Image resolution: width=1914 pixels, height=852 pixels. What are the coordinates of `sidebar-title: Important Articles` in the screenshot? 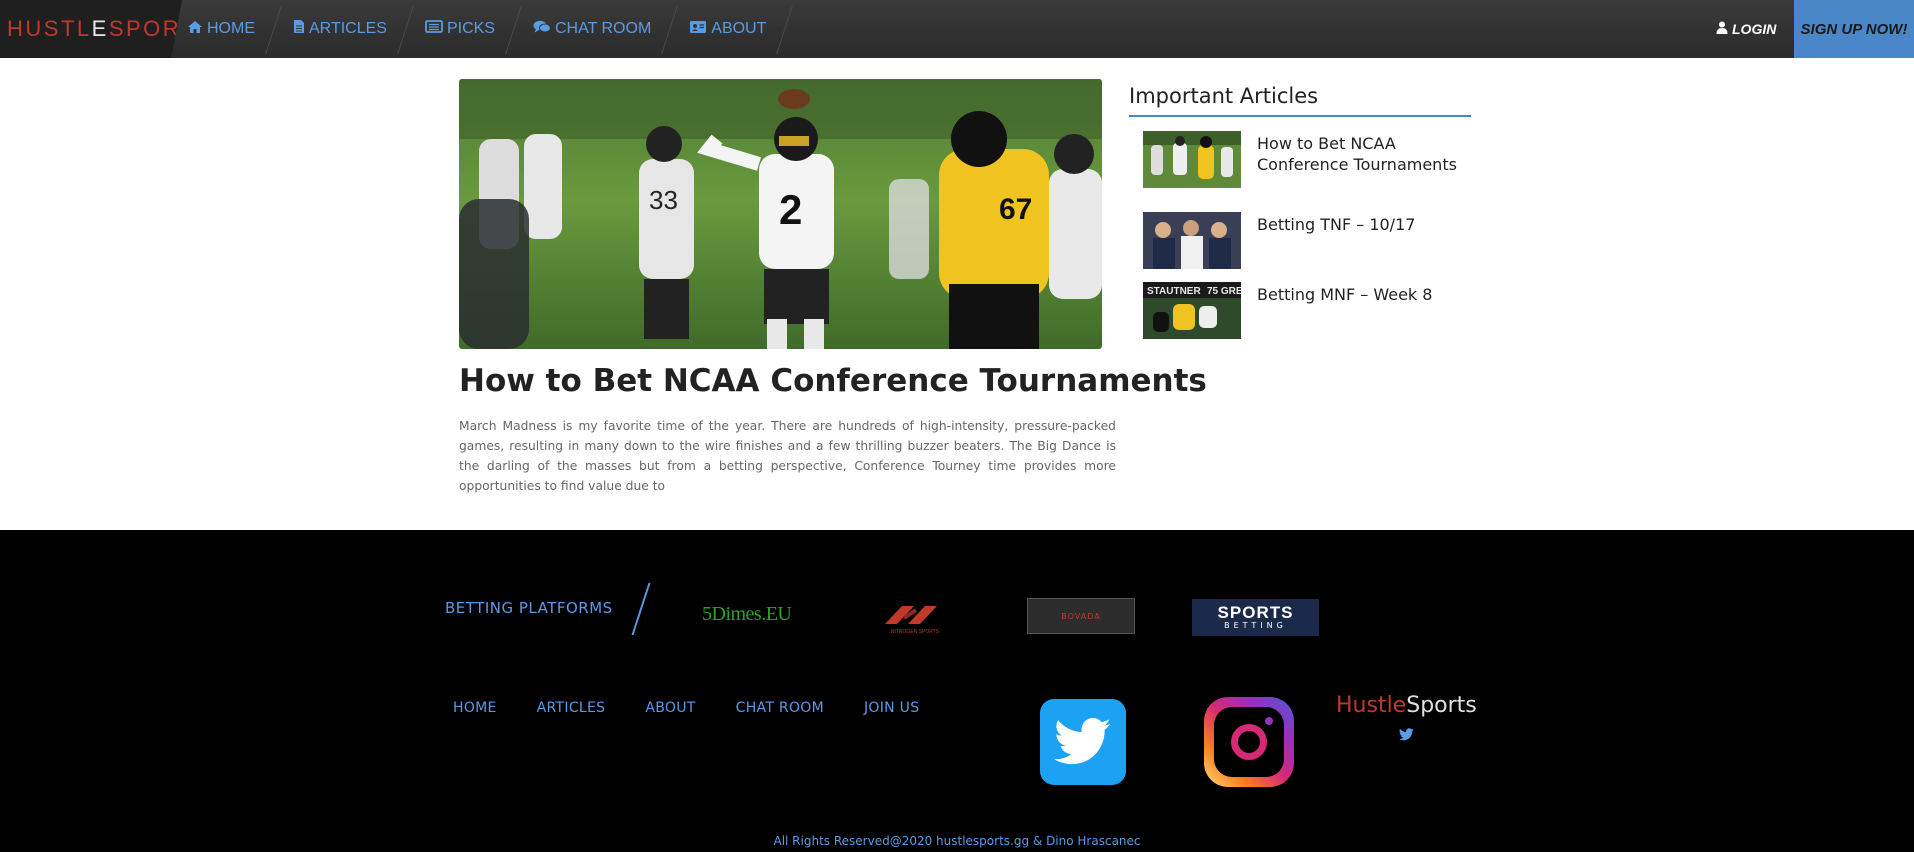 It's located at (1224, 96).